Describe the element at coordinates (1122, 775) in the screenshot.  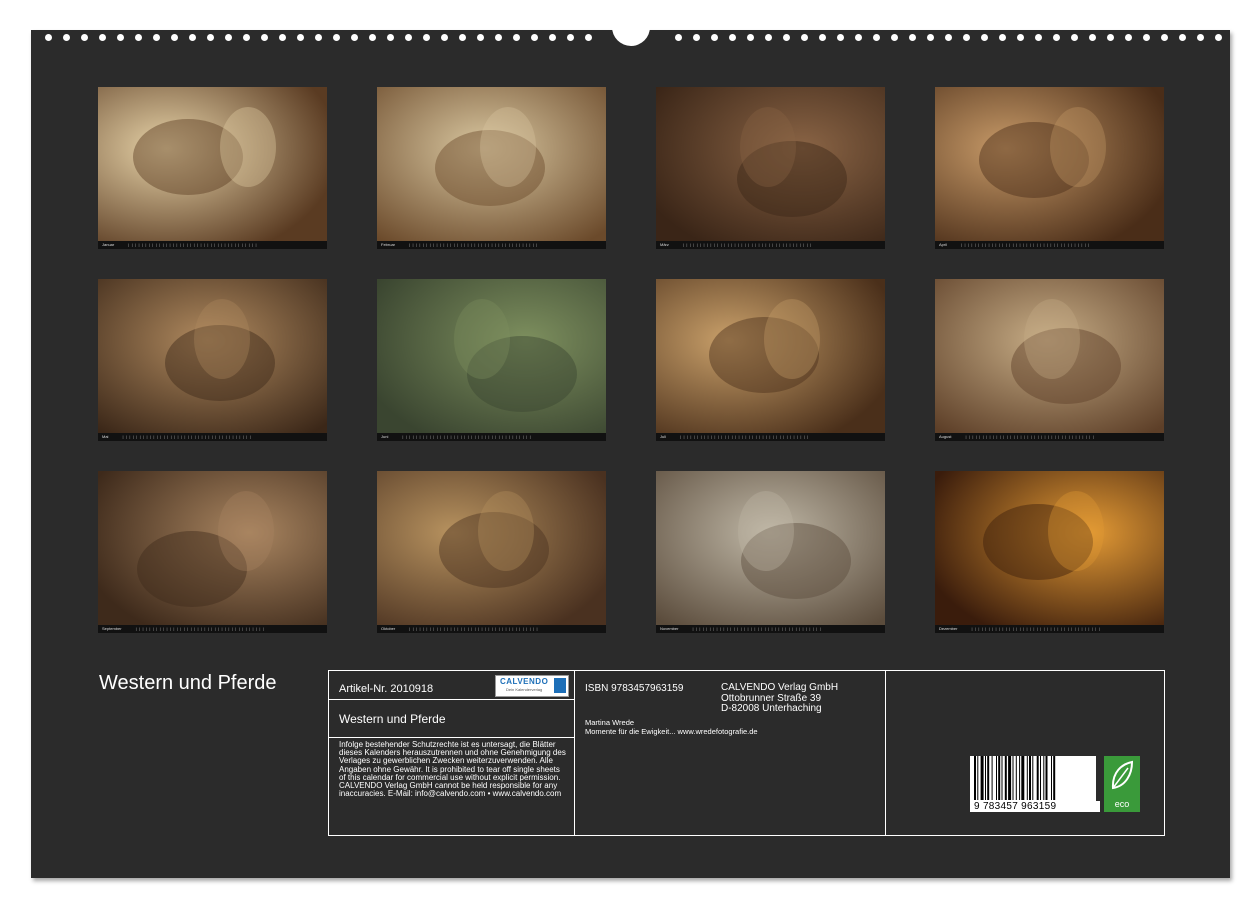
I see `leaf-icon` at that location.